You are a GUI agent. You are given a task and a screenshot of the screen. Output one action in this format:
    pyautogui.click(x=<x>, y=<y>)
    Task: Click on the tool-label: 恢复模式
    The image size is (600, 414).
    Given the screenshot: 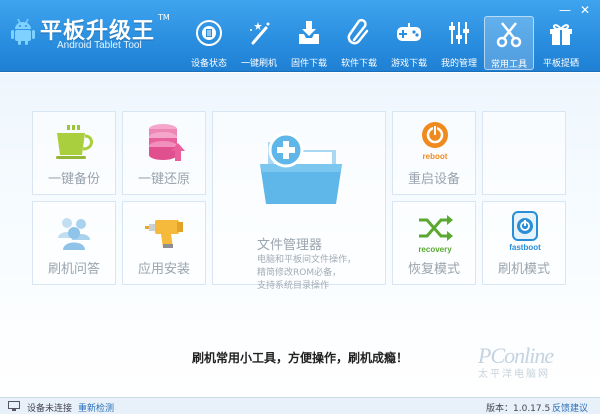 What is the action you would take?
    pyautogui.click(x=433, y=269)
    